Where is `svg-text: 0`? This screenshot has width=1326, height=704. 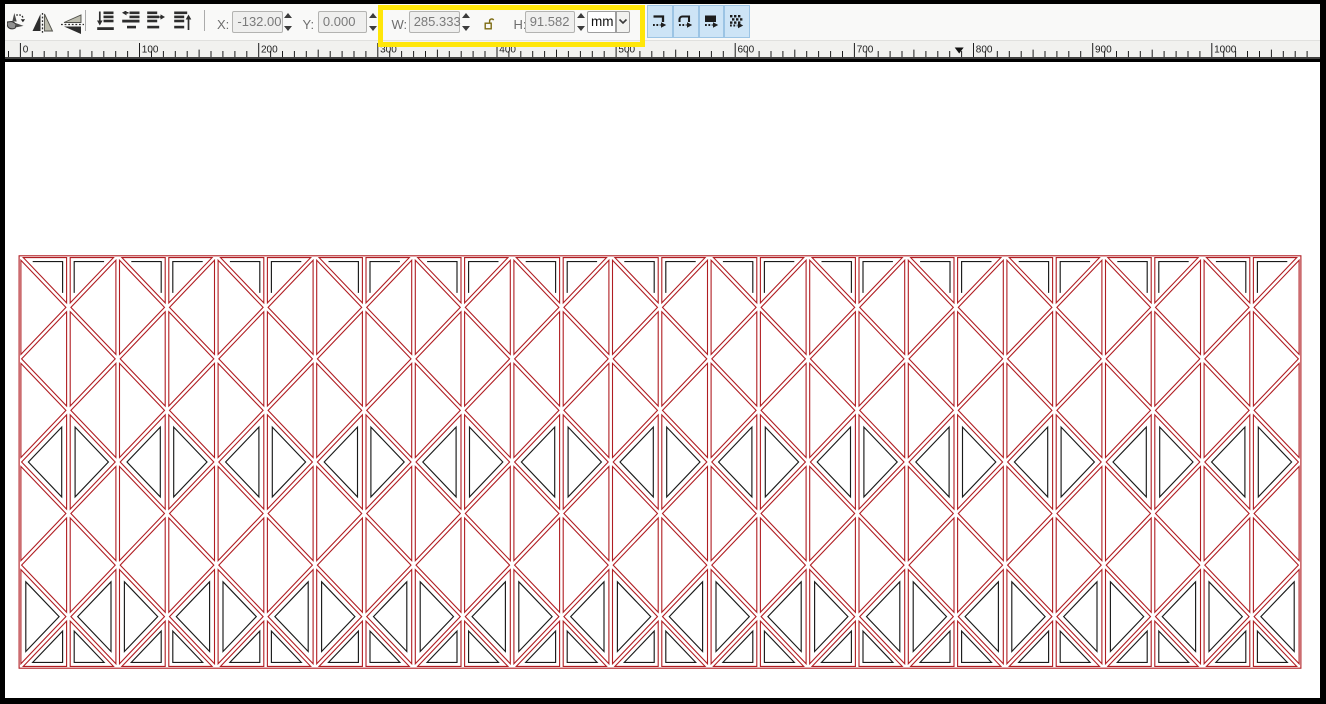
svg-text: 0 is located at coordinates (25, 49).